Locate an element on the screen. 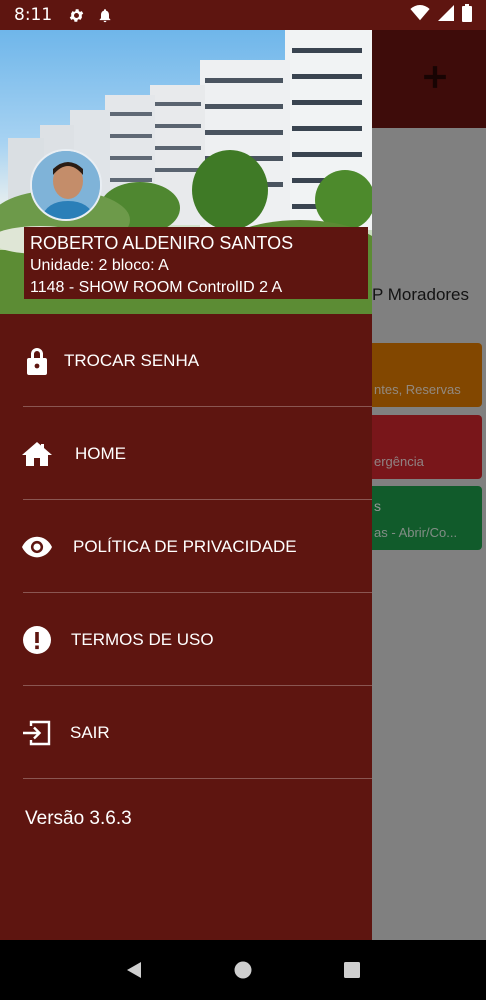 Image resolution: width=486 pixels, height=1000 pixels. battery-icon is located at coordinates (467, 15).